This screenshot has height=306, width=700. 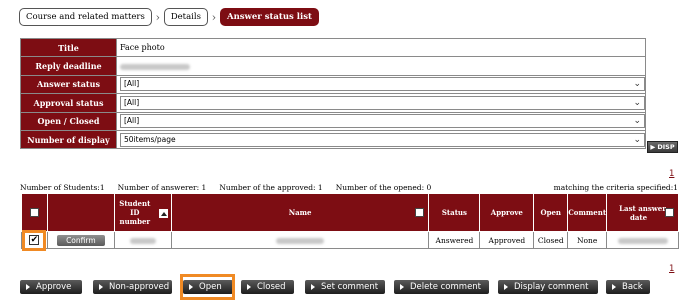 What do you see at coordinates (267, 287) in the screenshot?
I see `closed-button: Closed` at bounding box center [267, 287].